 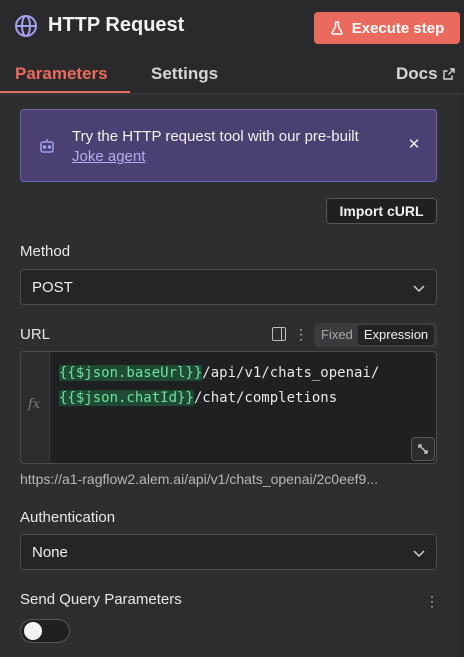 I want to click on value-mode-toggle: Fixed Expression, so click(x=375, y=335).